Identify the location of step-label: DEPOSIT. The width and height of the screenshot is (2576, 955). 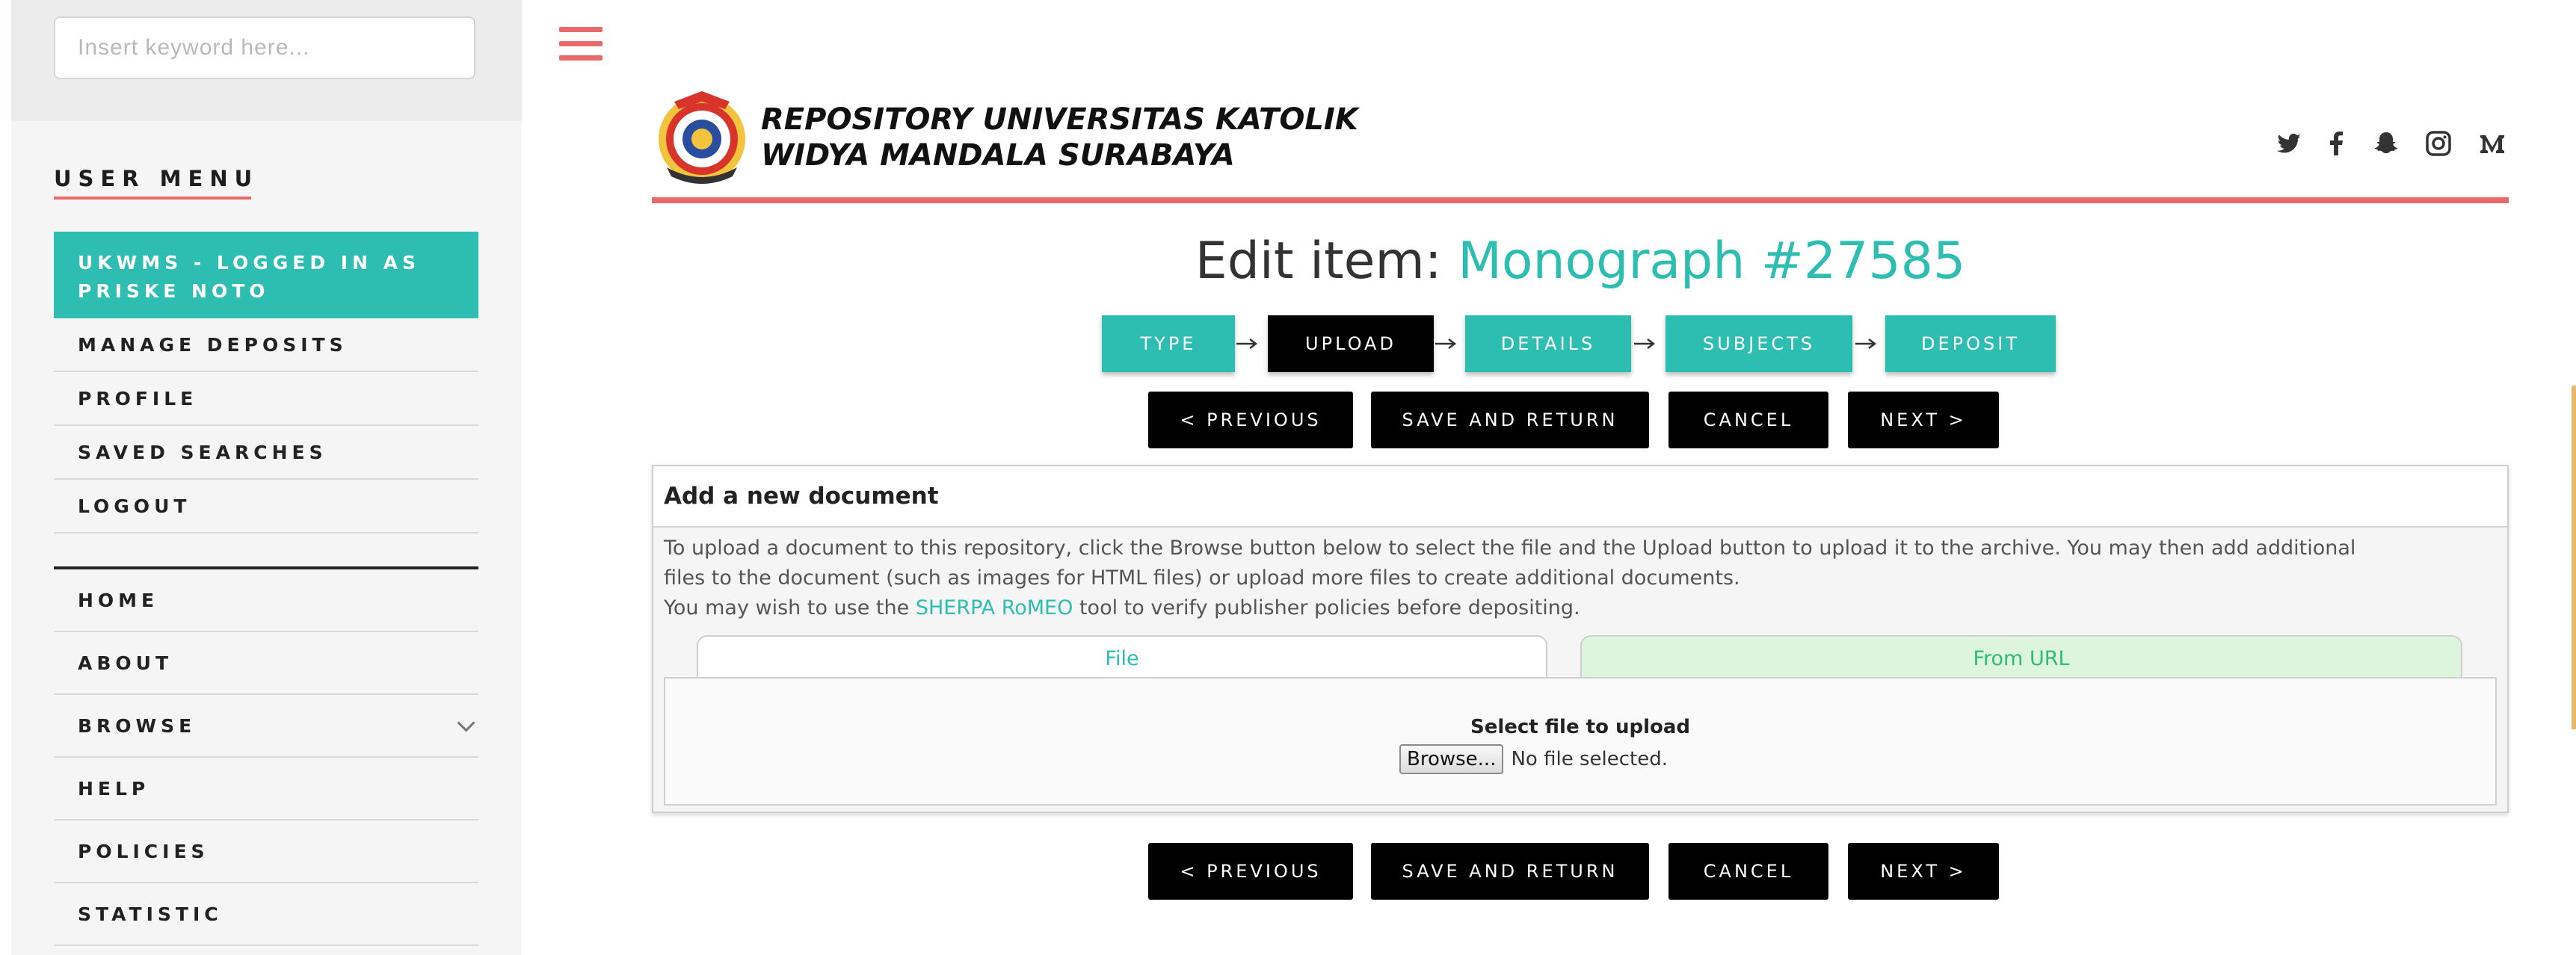
(1970, 343).